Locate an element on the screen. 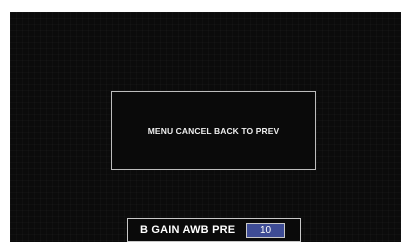 The width and height of the screenshot is (412, 242). status-label: B GAIN AWB PRE is located at coordinates (188, 230).